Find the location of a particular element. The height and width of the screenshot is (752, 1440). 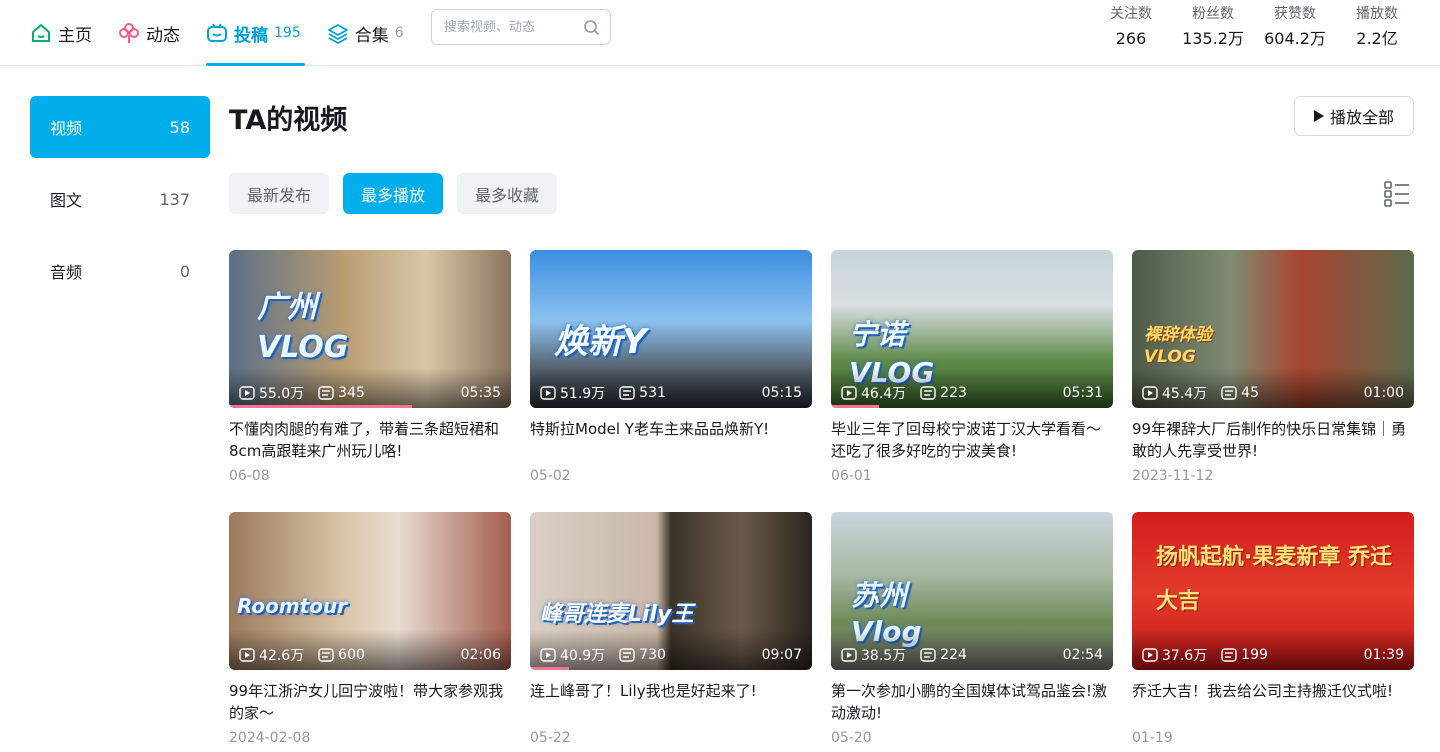

video-thumbnail: 苏州 Vlog 38.5万 224 02:54 is located at coordinates (972, 591).